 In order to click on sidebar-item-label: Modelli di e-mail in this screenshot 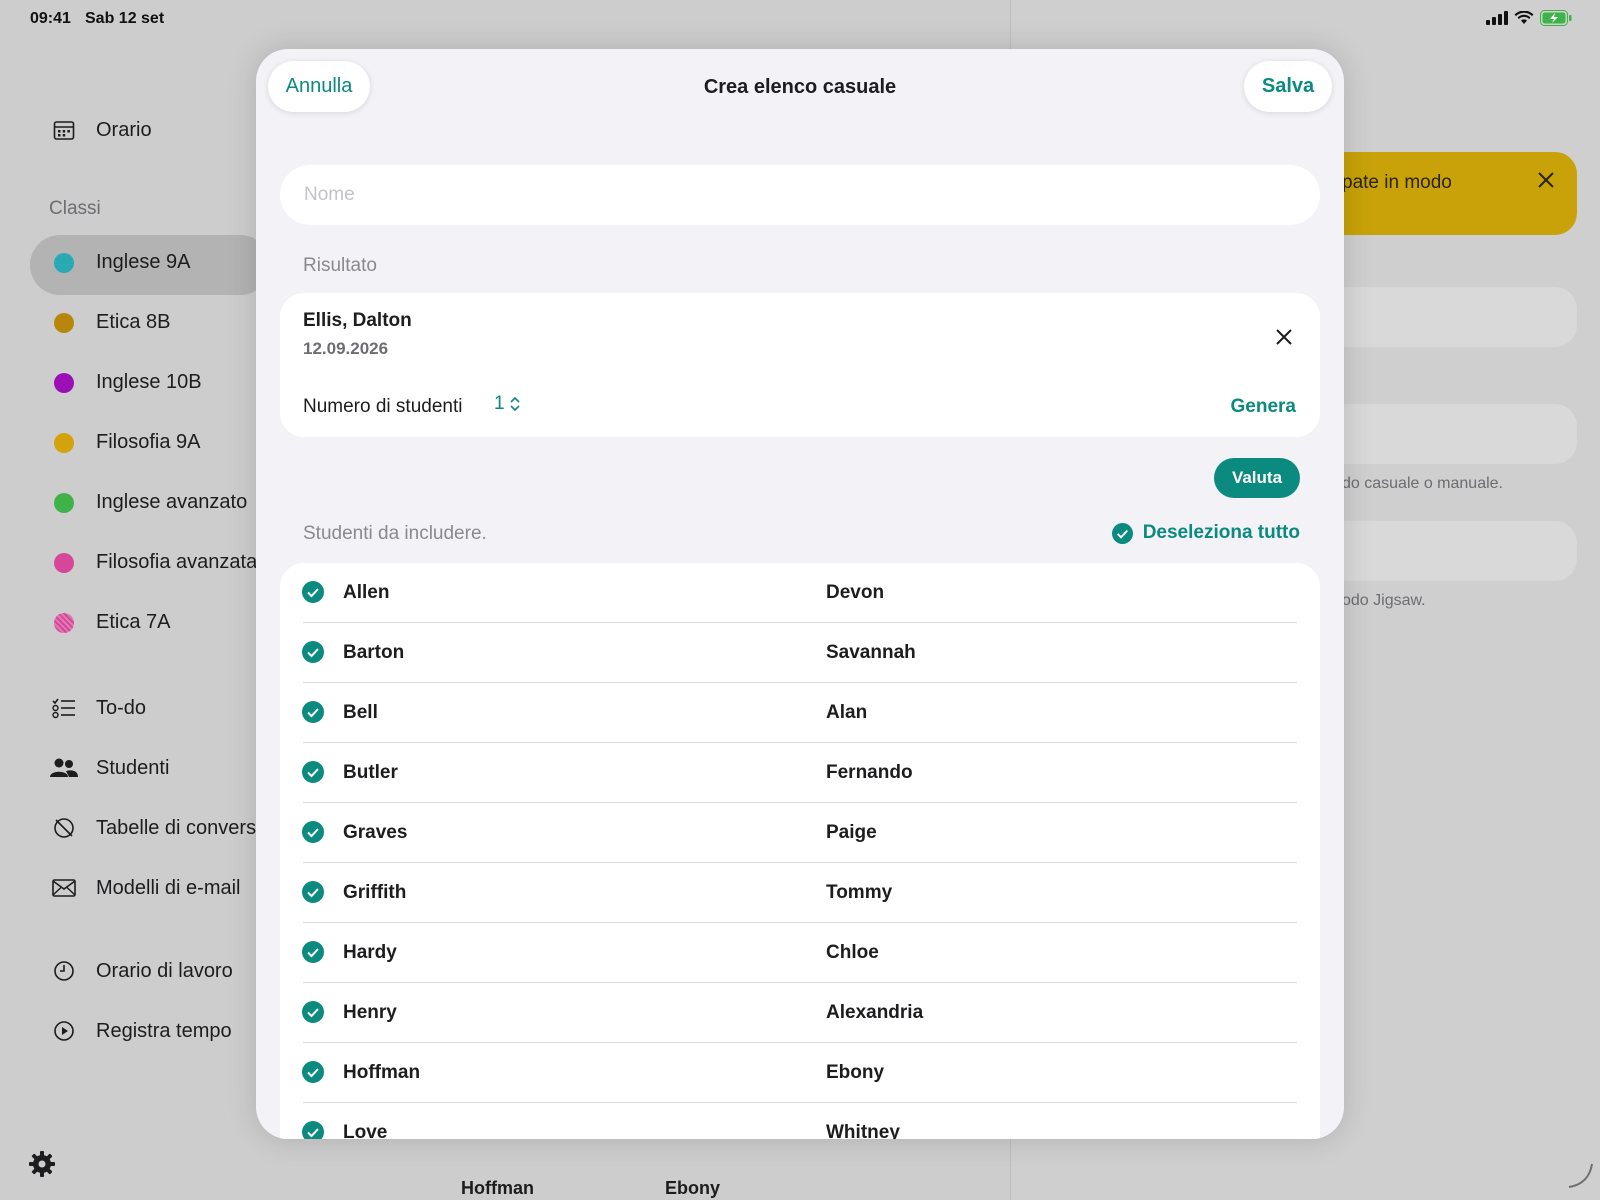, I will do `click(168, 887)`.